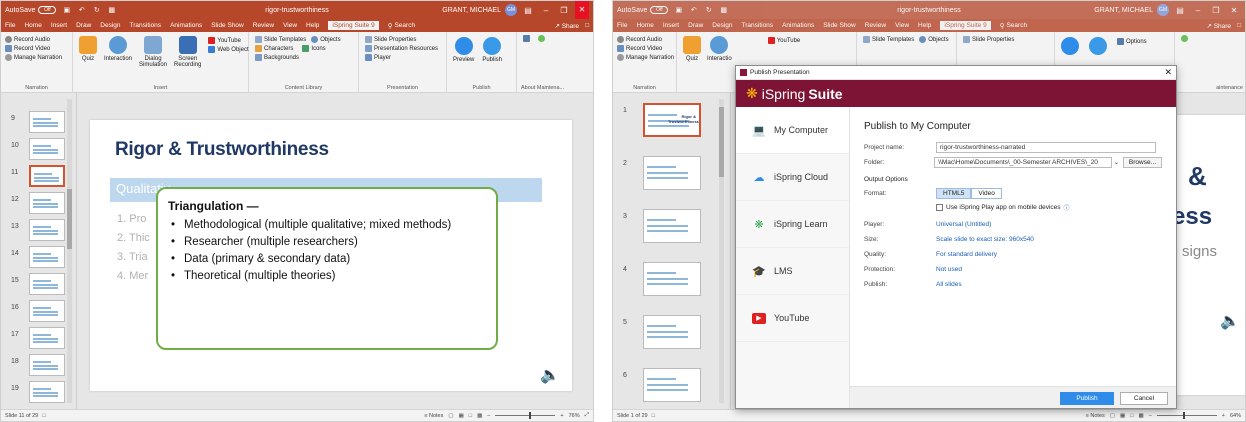  I want to click on web-object-button: Web Object, so click(228, 49).